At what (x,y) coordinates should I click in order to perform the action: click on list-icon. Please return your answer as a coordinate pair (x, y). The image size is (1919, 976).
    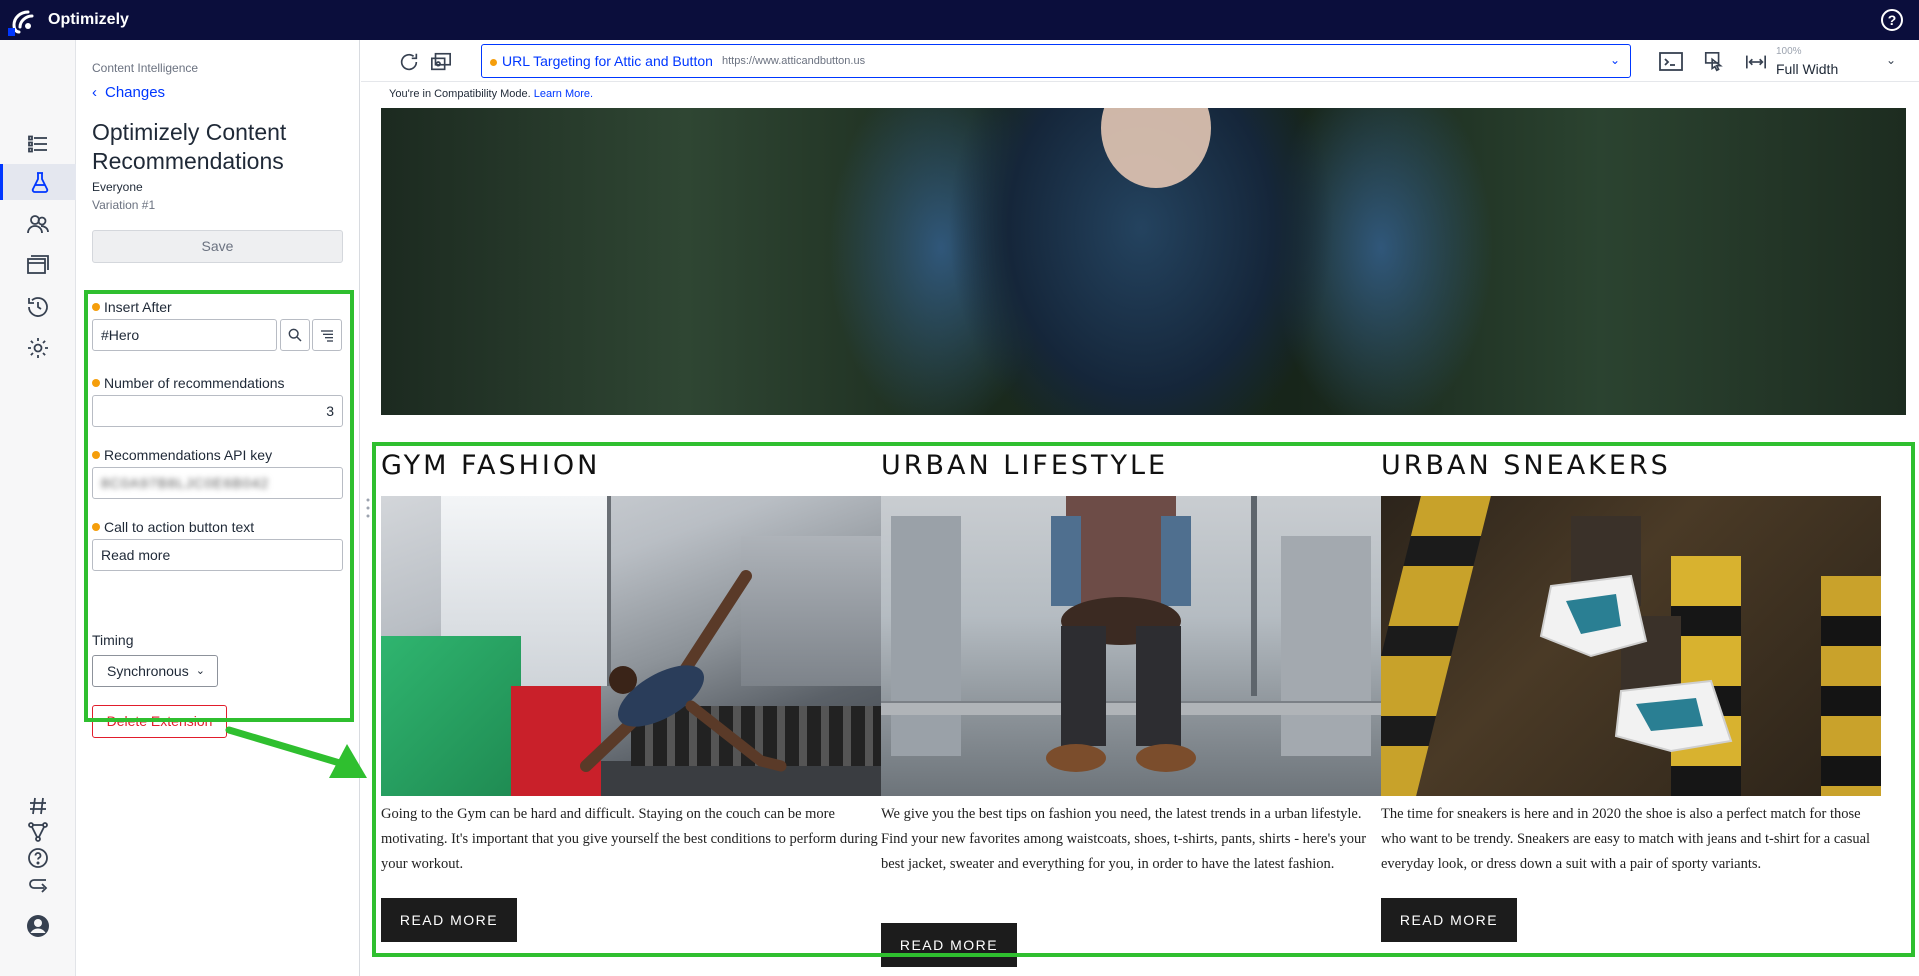
    Looking at the image, I should click on (38, 144).